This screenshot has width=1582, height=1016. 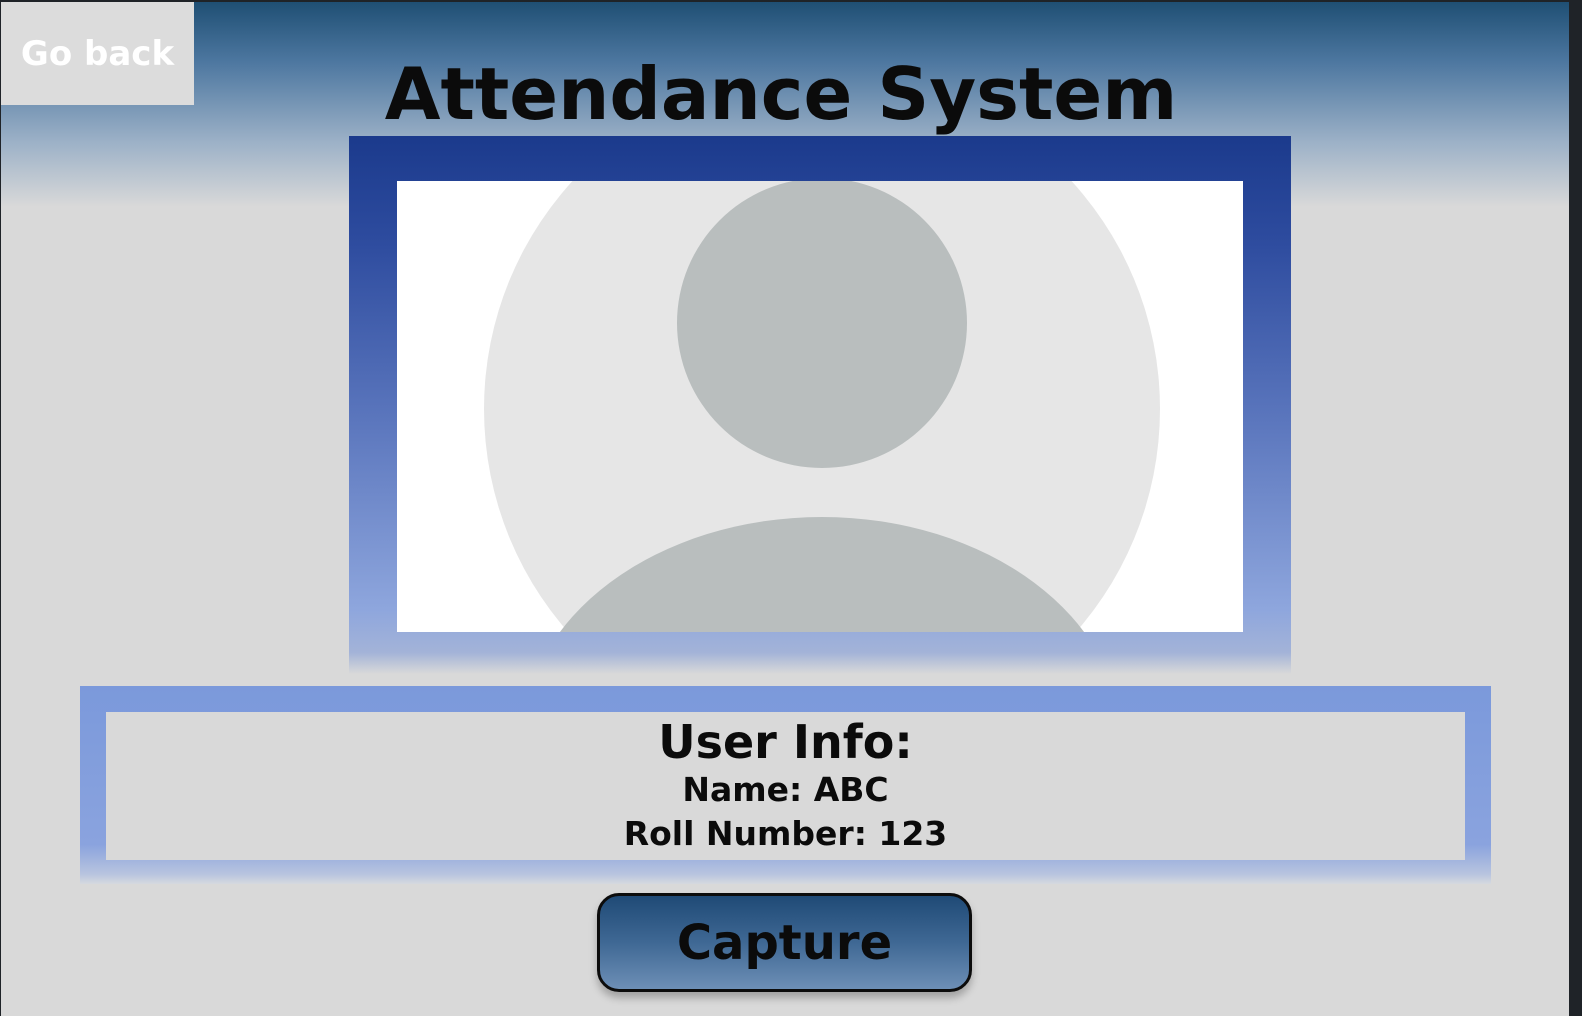 I want to click on page-title-text: Attendance System, so click(x=781, y=94).